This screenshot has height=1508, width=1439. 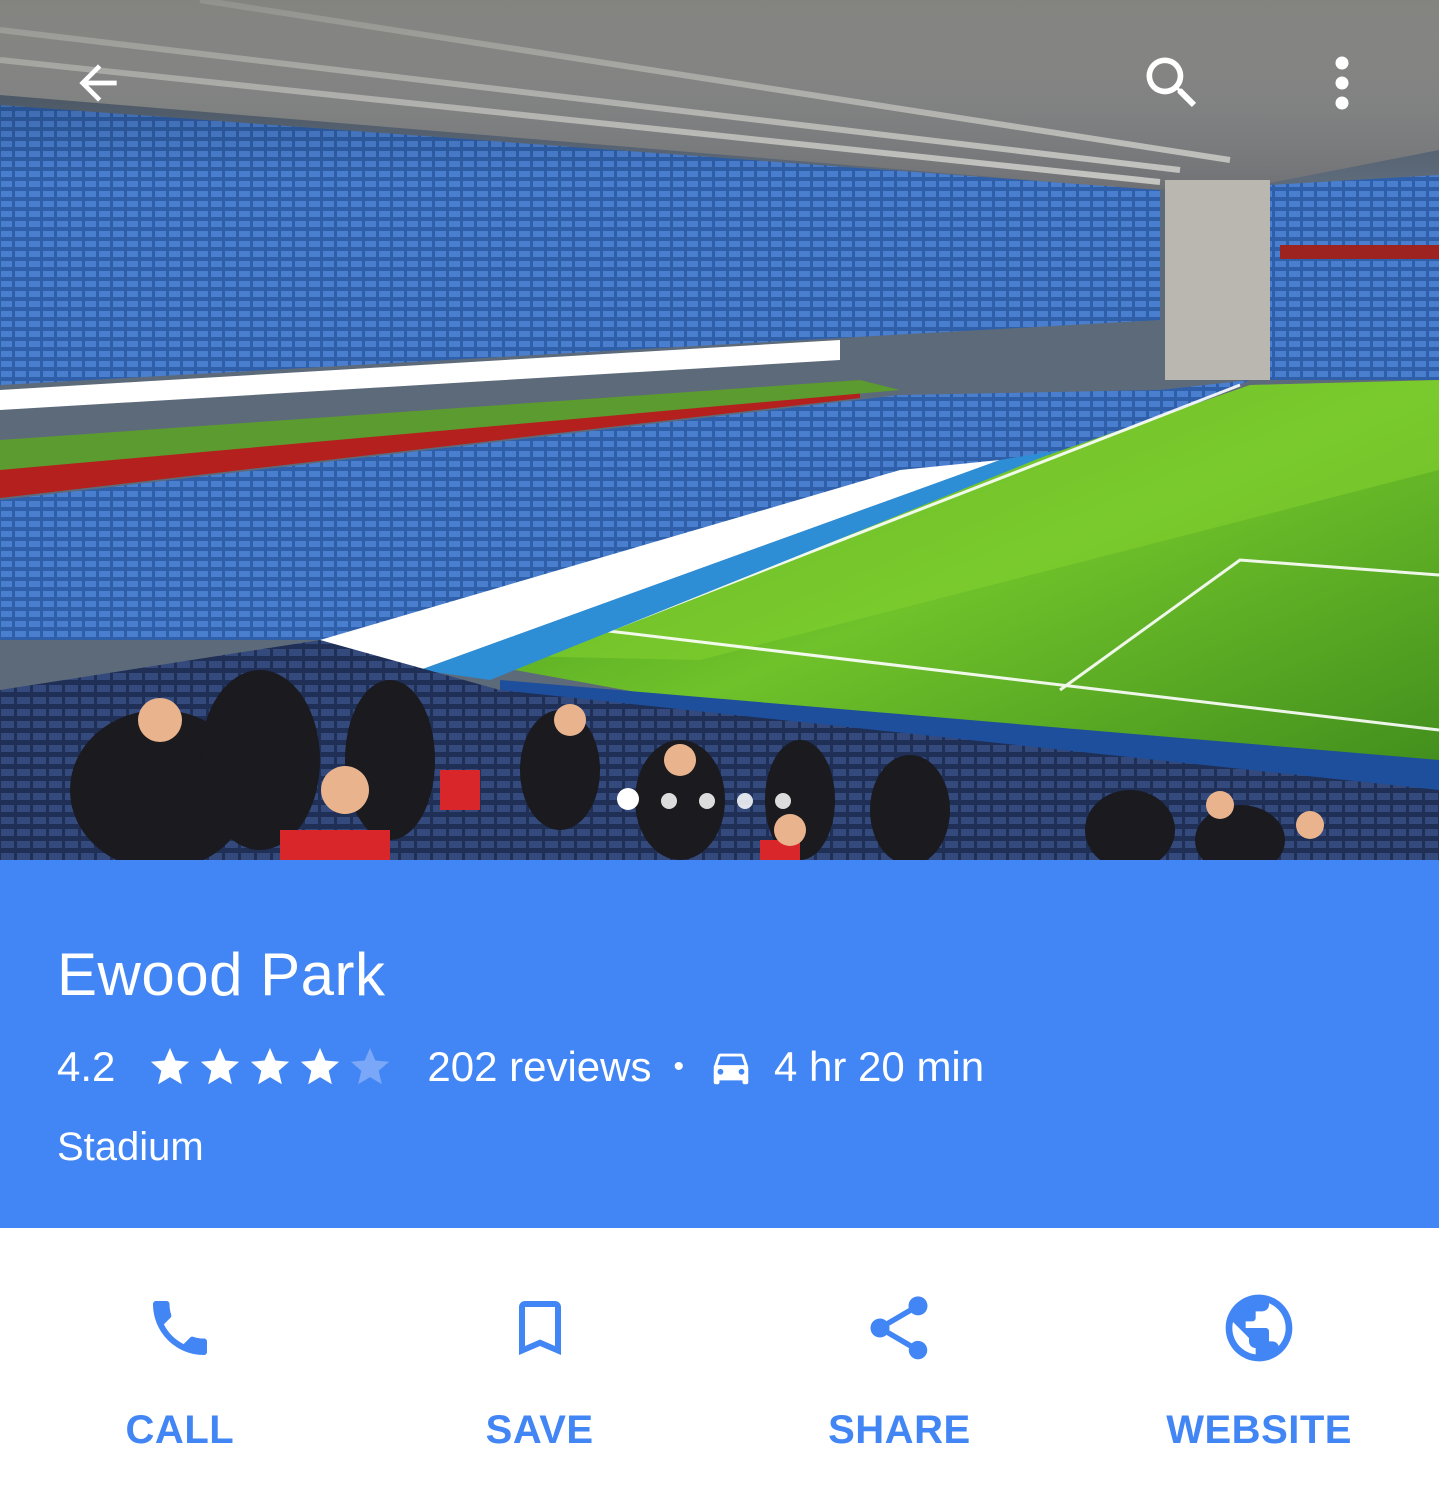 I want to click on more-vertical-icon, so click(x=1342, y=83).